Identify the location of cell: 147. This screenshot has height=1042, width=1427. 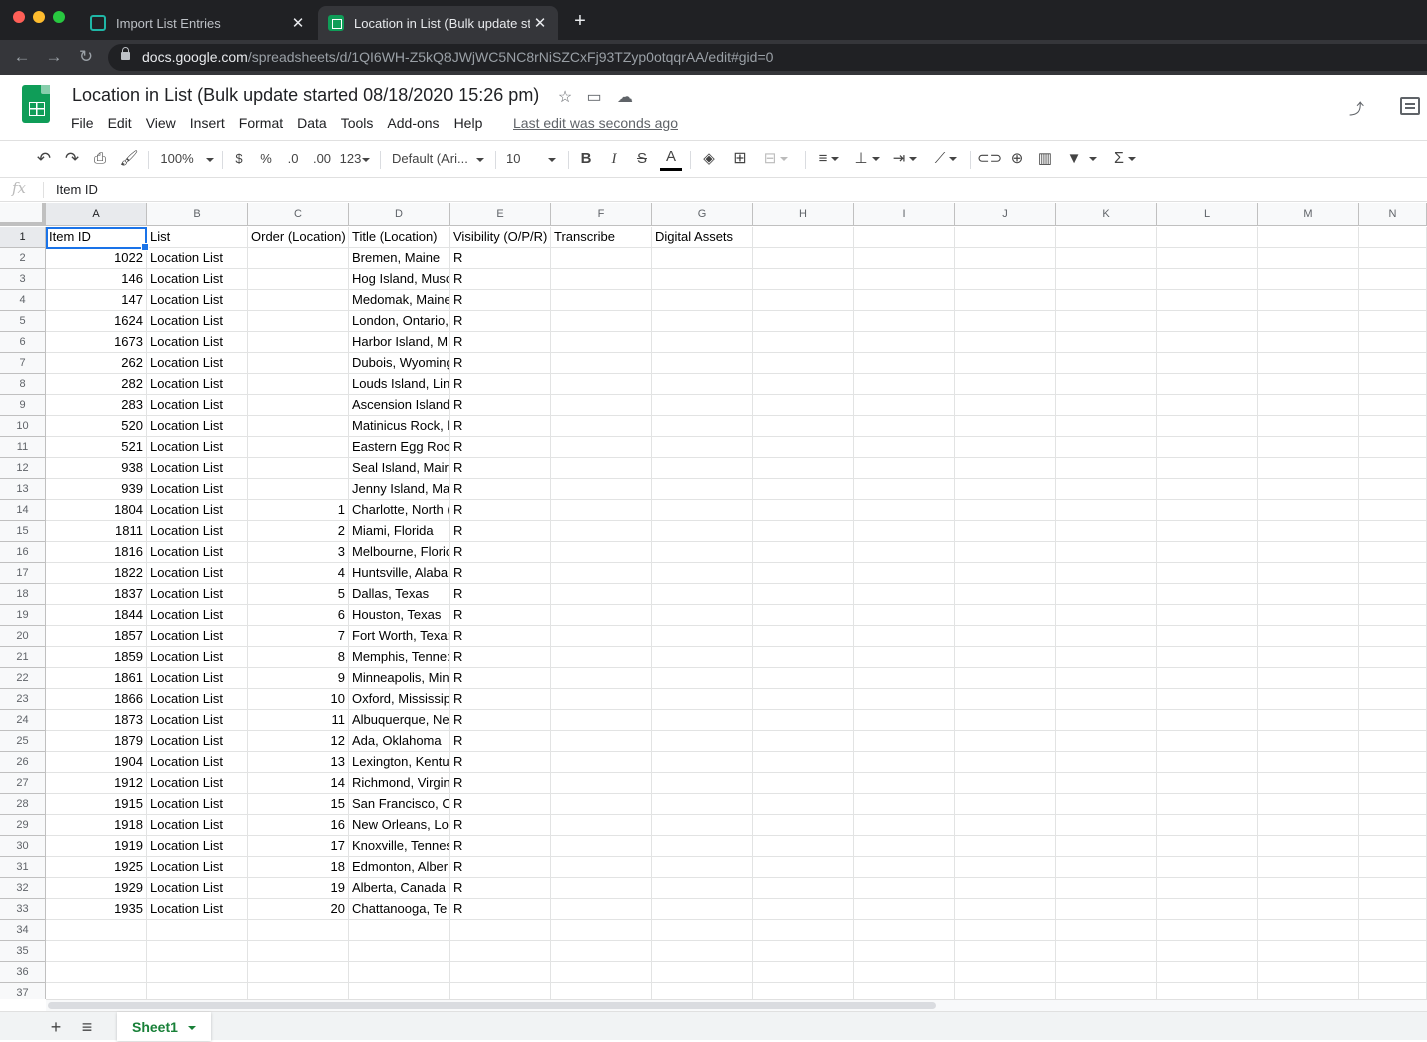
(96, 300).